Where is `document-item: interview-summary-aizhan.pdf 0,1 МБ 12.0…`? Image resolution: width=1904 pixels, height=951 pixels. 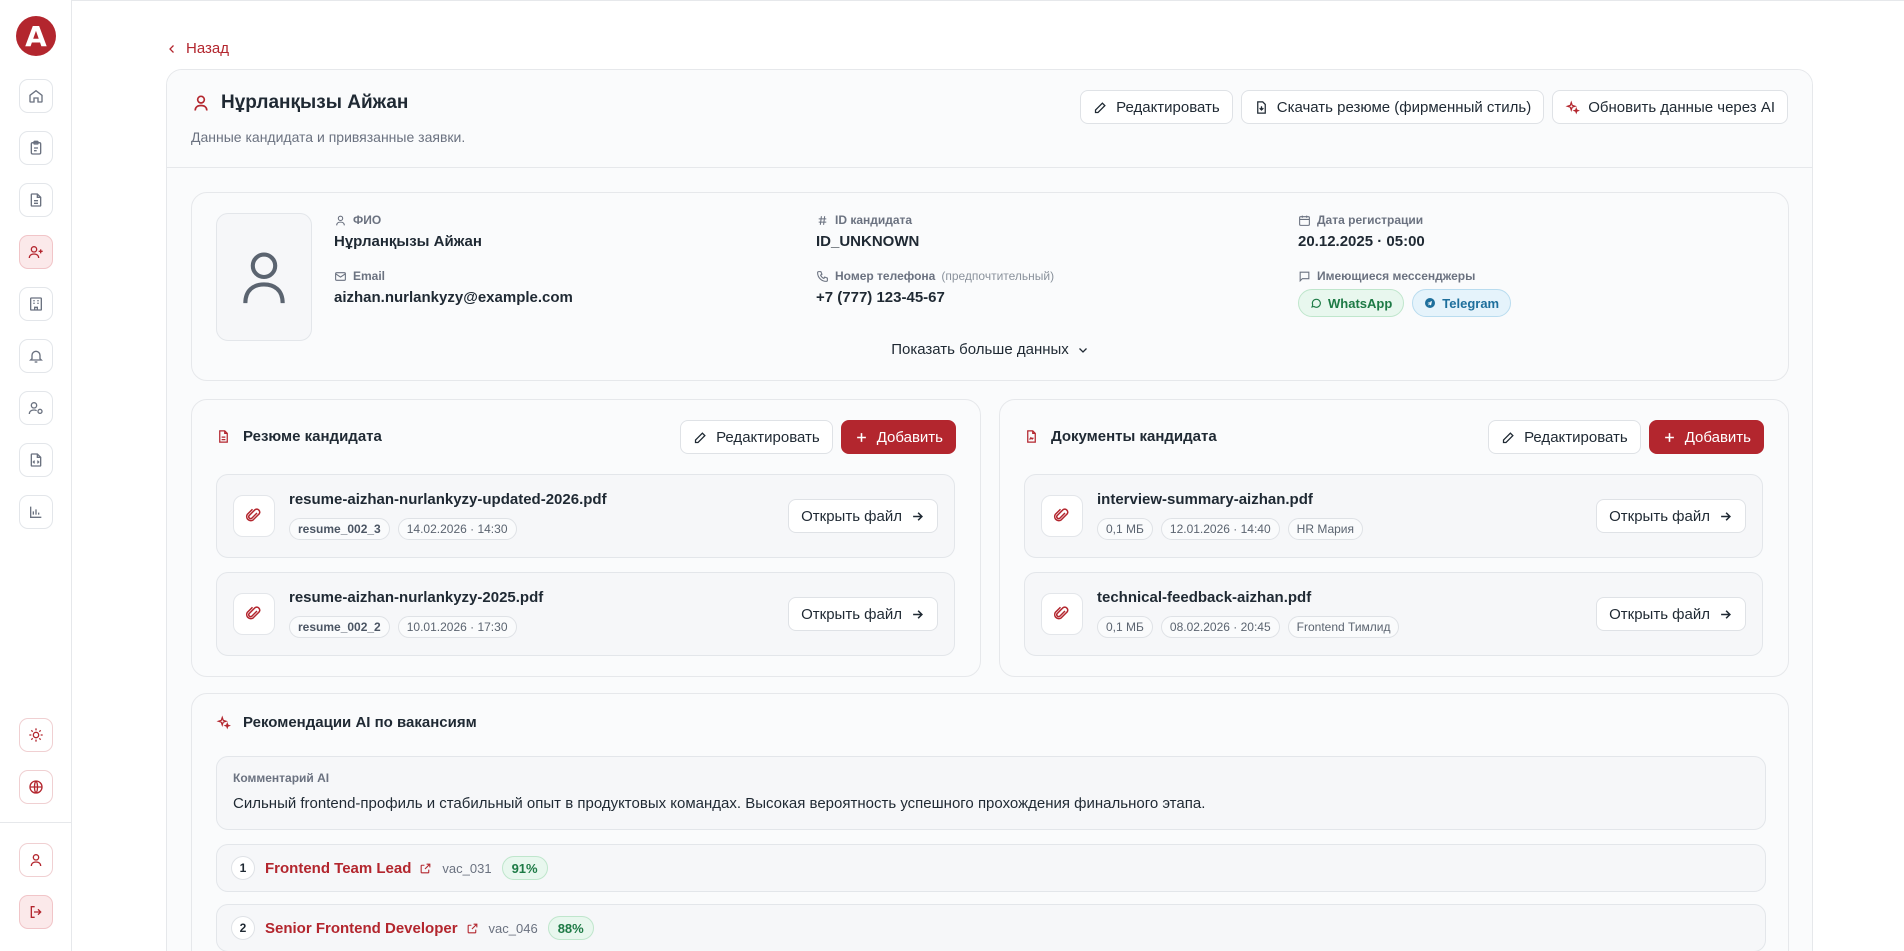
document-item: interview-summary-aizhan.pdf 0,1 МБ 12.0… is located at coordinates (1393, 516).